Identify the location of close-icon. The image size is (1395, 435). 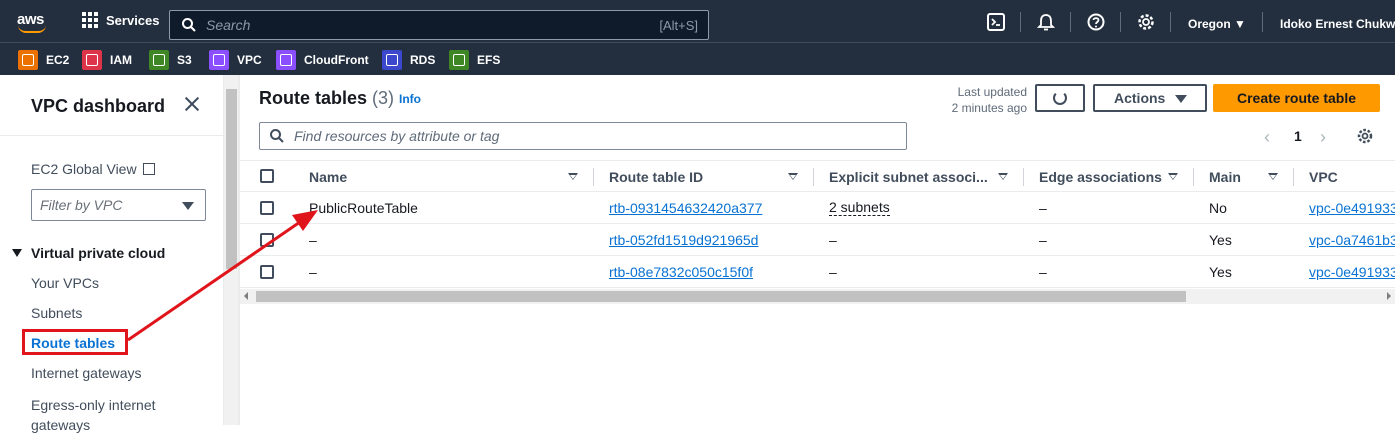
(192, 104).